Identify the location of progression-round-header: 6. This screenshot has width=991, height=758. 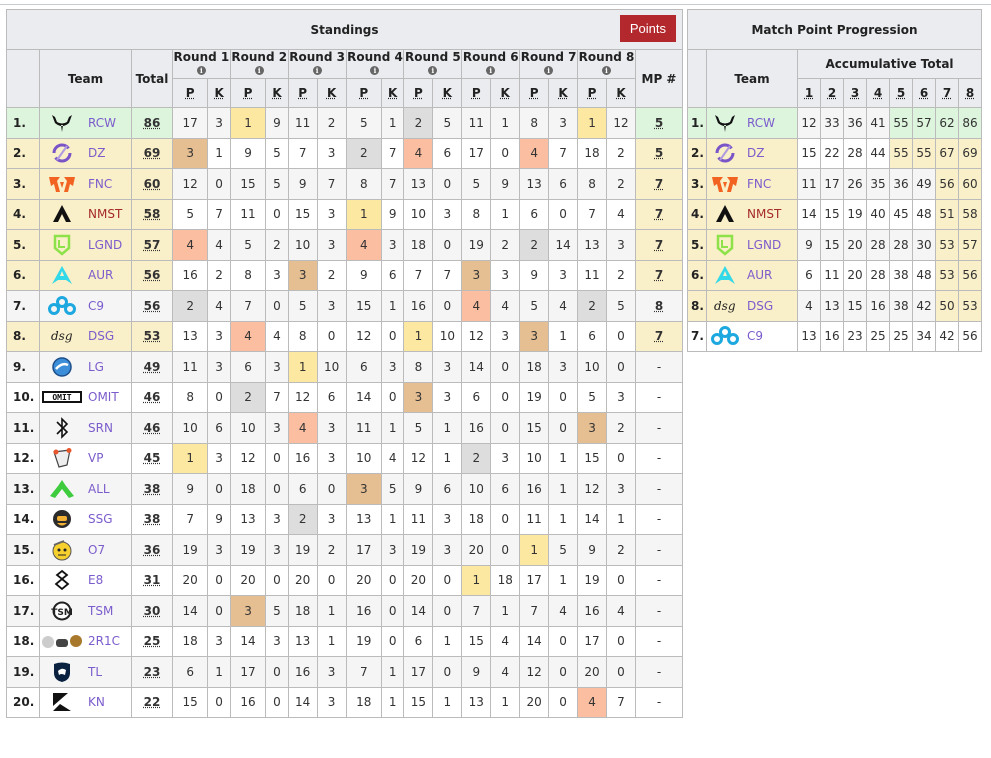
(924, 93).